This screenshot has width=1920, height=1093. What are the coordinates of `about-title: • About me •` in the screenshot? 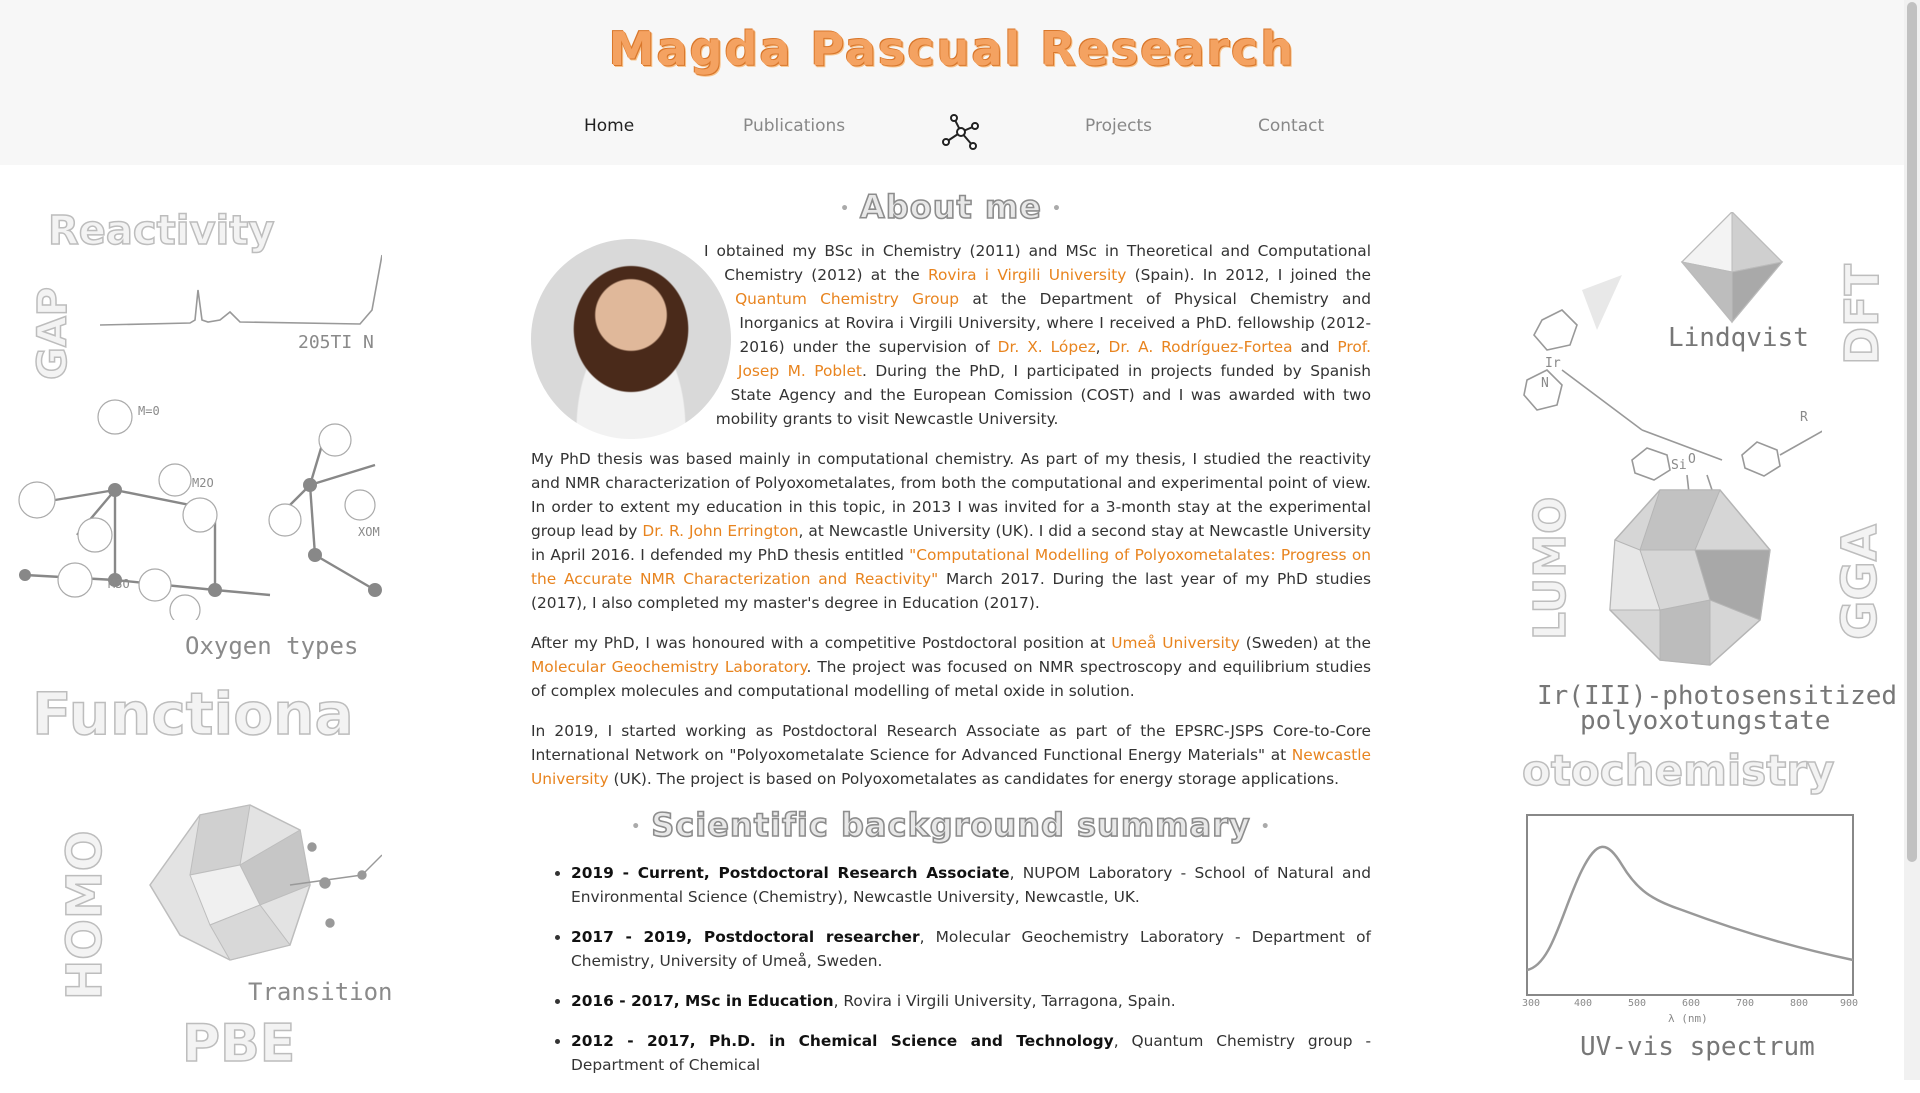 It's located at (951, 207).